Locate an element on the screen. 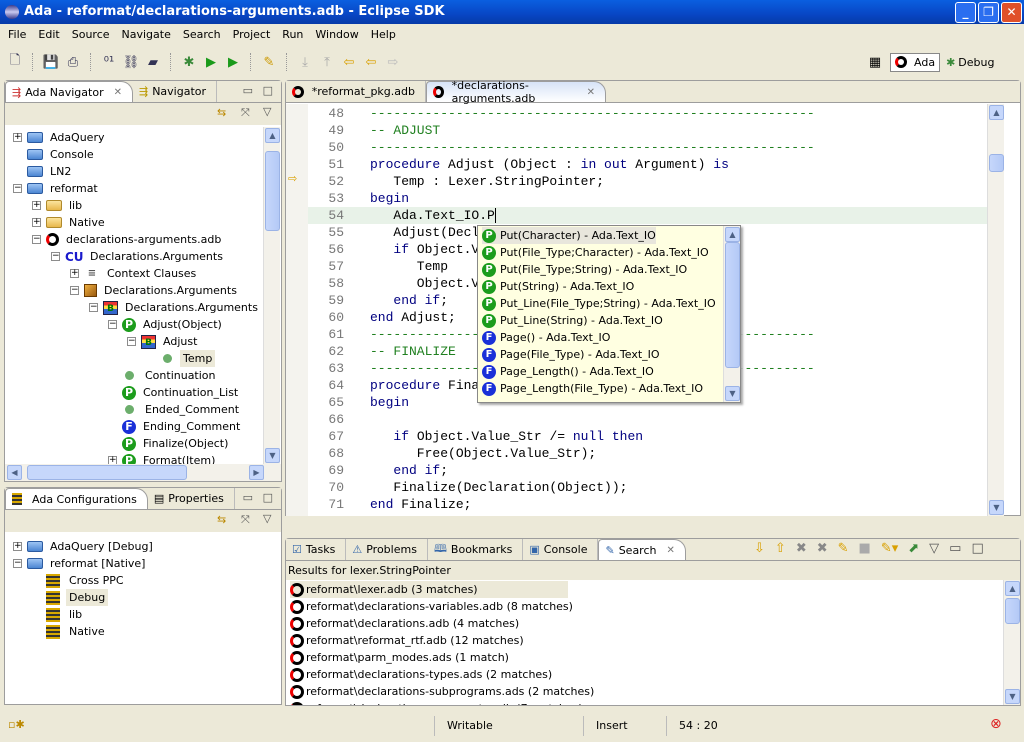 The image size is (1024, 742). tree-item: F Ending_Comment is located at coordinates (175, 426).